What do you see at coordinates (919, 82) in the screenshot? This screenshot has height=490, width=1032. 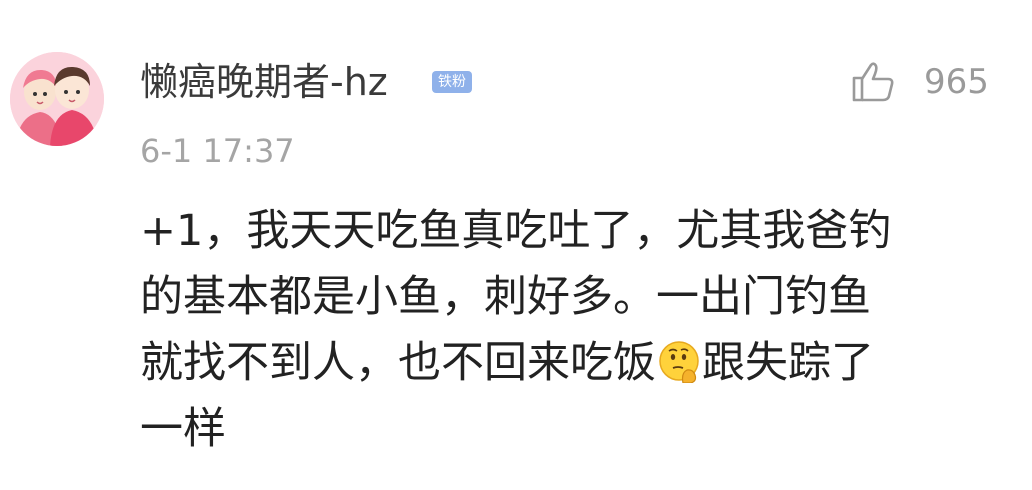 I see `like-button: 965` at bounding box center [919, 82].